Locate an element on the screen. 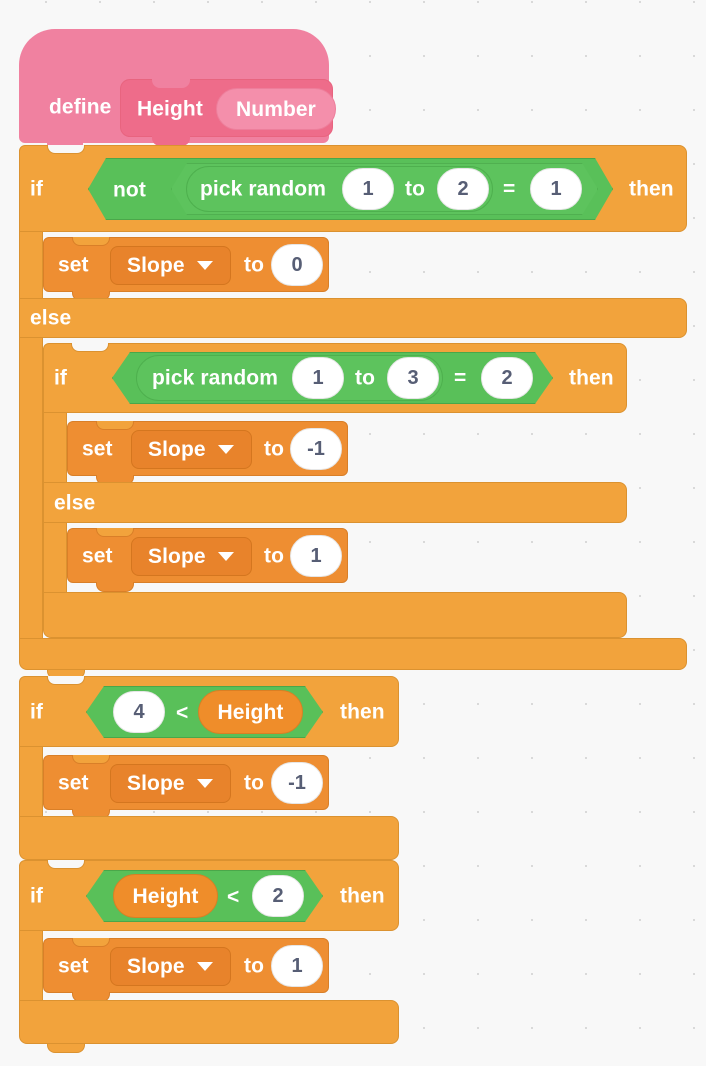 The image size is (706, 1066). if1-else-spine is located at coordinates (31, 488).